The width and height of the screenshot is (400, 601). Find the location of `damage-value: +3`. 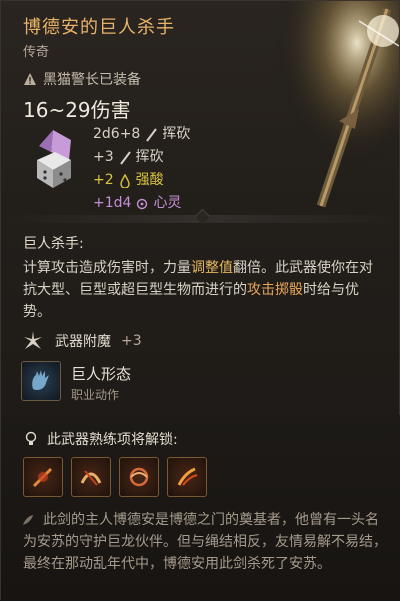

damage-value: +3 is located at coordinates (103, 157).